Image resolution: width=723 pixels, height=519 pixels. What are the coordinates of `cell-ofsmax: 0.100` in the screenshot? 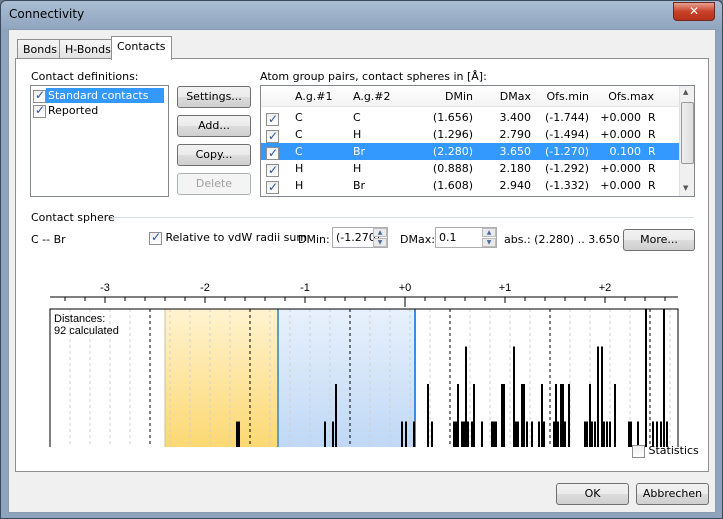 It's located at (625, 151).